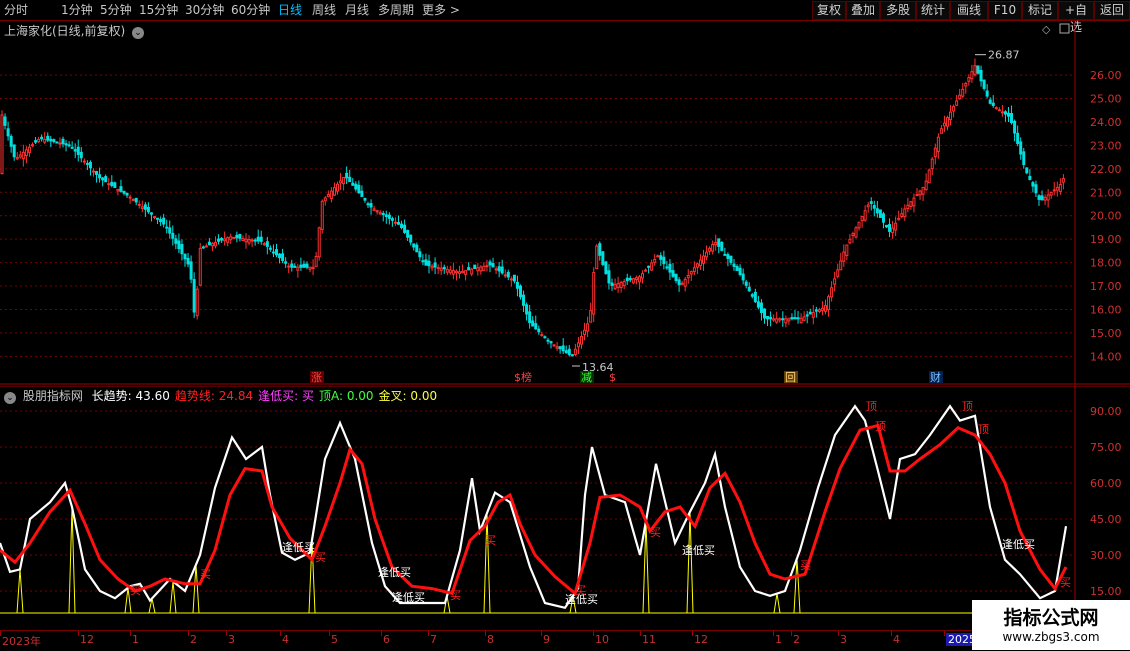 The width and height of the screenshot is (1130, 651). Describe the element at coordinates (612, 377) in the screenshot. I see `event-marker-3: $` at that location.